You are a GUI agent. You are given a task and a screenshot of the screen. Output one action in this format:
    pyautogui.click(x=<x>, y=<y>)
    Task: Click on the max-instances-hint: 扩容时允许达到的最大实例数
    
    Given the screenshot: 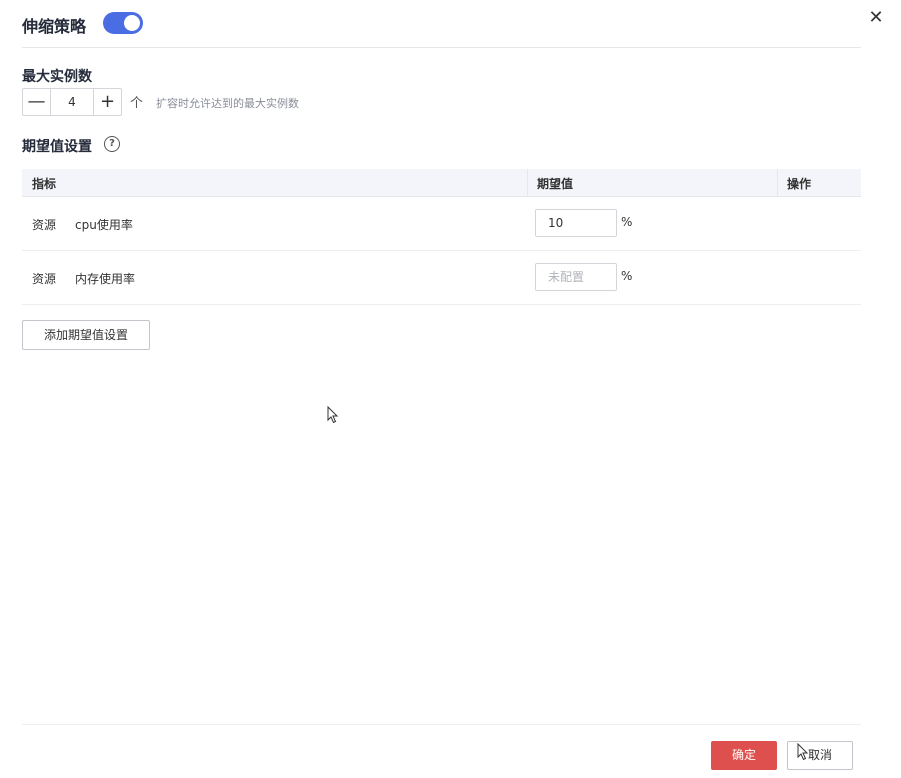 What is the action you would take?
    pyautogui.click(x=227, y=103)
    